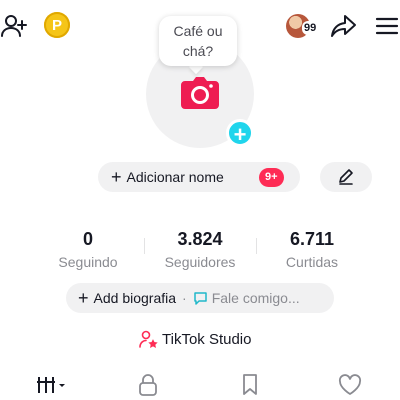 The width and height of the screenshot is (400, 400). I want to click on grid-bars-icon, so click(51, 385).